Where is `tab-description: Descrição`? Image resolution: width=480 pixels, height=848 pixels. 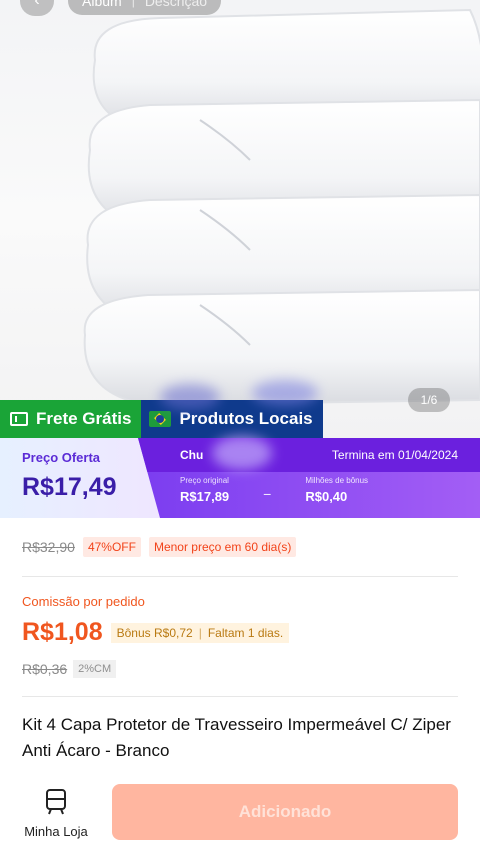 tab-description: Descrição is located at coordinates (176, 4).